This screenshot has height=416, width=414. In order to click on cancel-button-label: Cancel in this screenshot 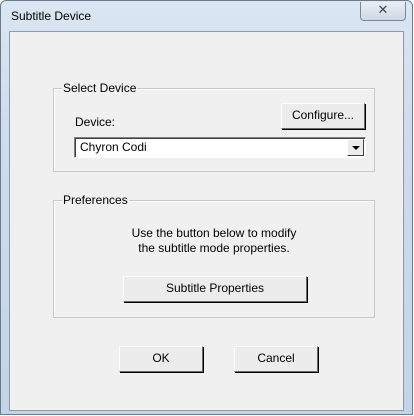, I will do `click(276, 358)`.